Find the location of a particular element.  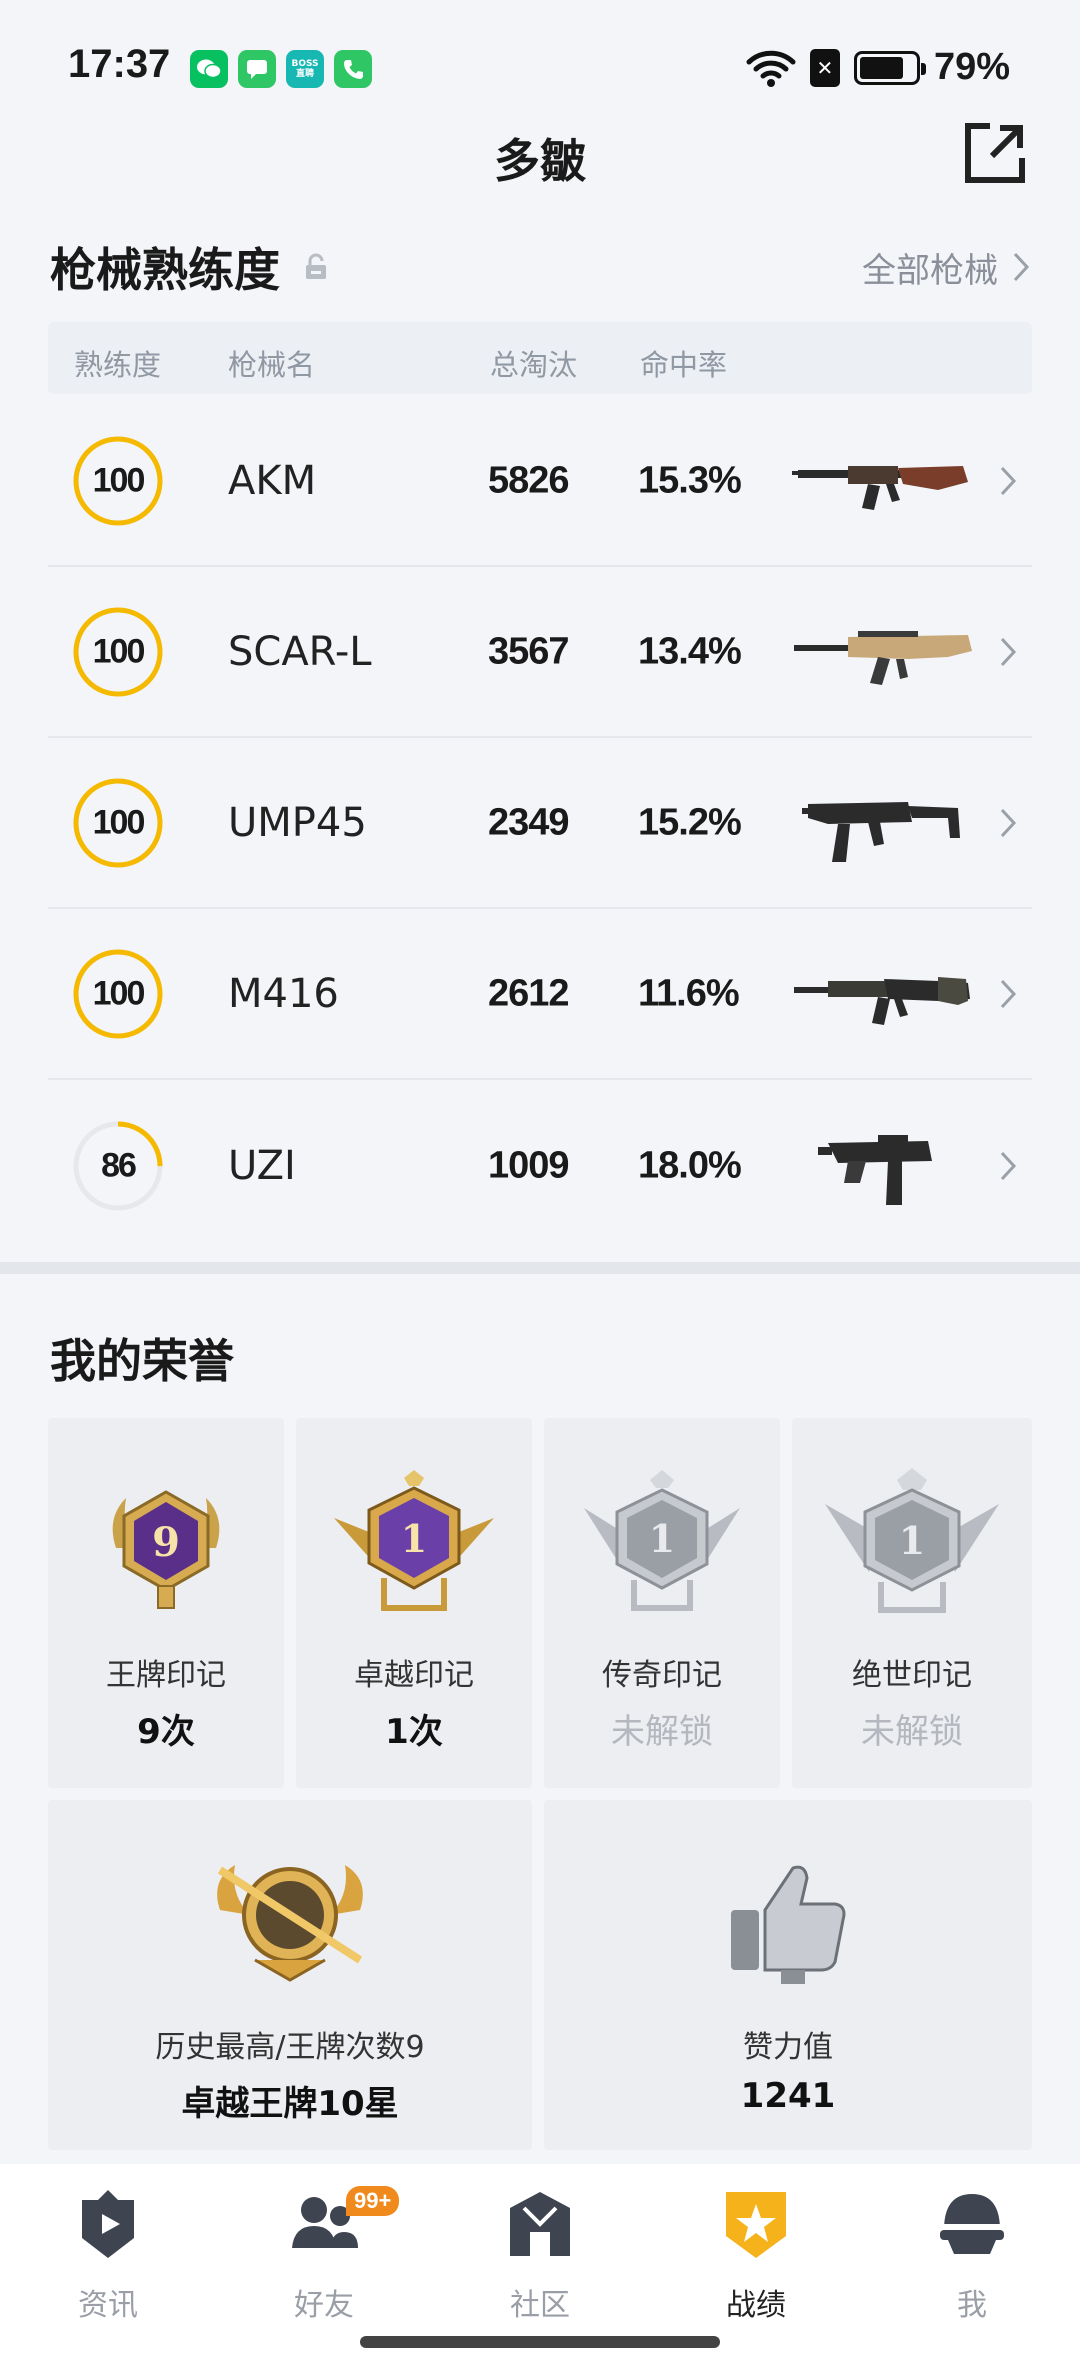

all-weapons-link: 全部枪械 is located at coordinates (946, 267).